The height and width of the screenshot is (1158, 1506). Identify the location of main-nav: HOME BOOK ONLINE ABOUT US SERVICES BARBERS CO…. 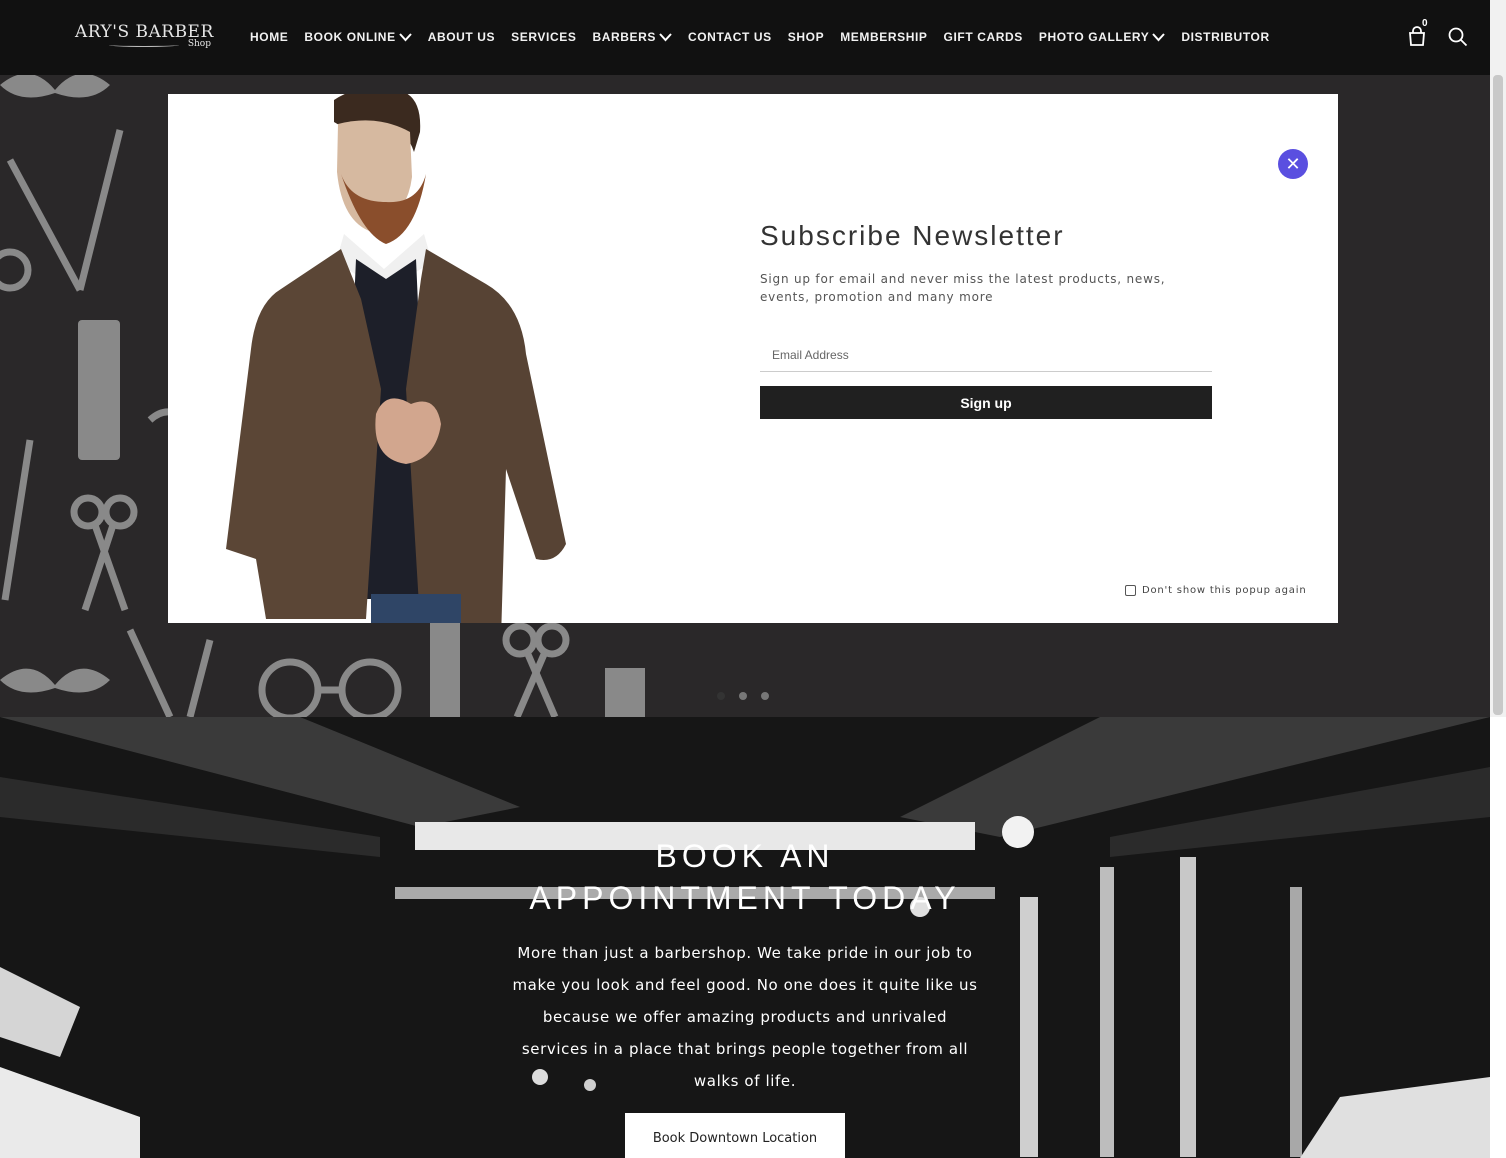
(768, 37).